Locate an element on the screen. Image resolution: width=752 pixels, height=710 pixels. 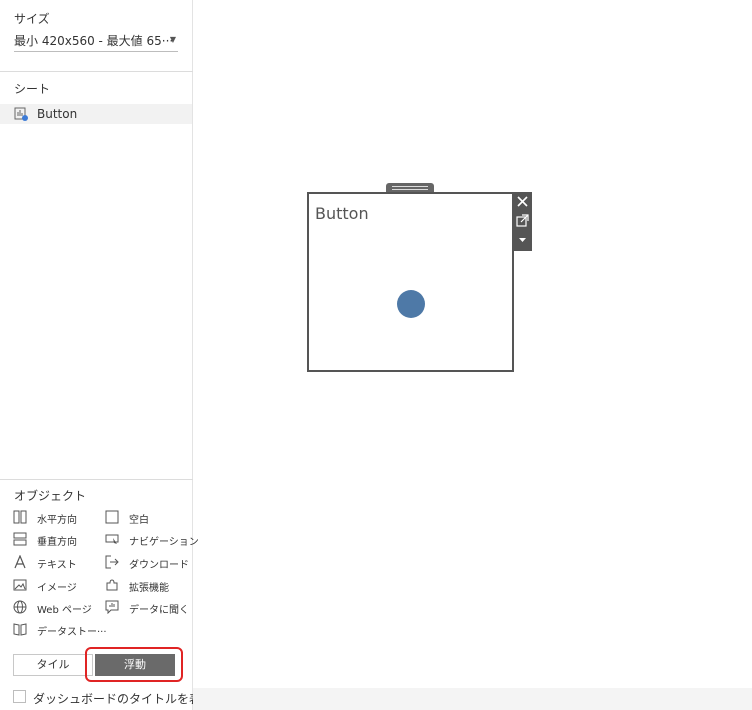
object-label: イメージ is located at coordinates (57, 588).